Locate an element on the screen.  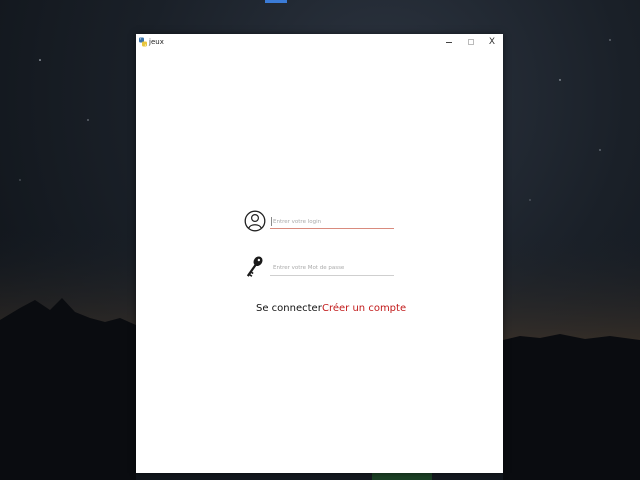
close-button: X is located at coordinates (492, 42).